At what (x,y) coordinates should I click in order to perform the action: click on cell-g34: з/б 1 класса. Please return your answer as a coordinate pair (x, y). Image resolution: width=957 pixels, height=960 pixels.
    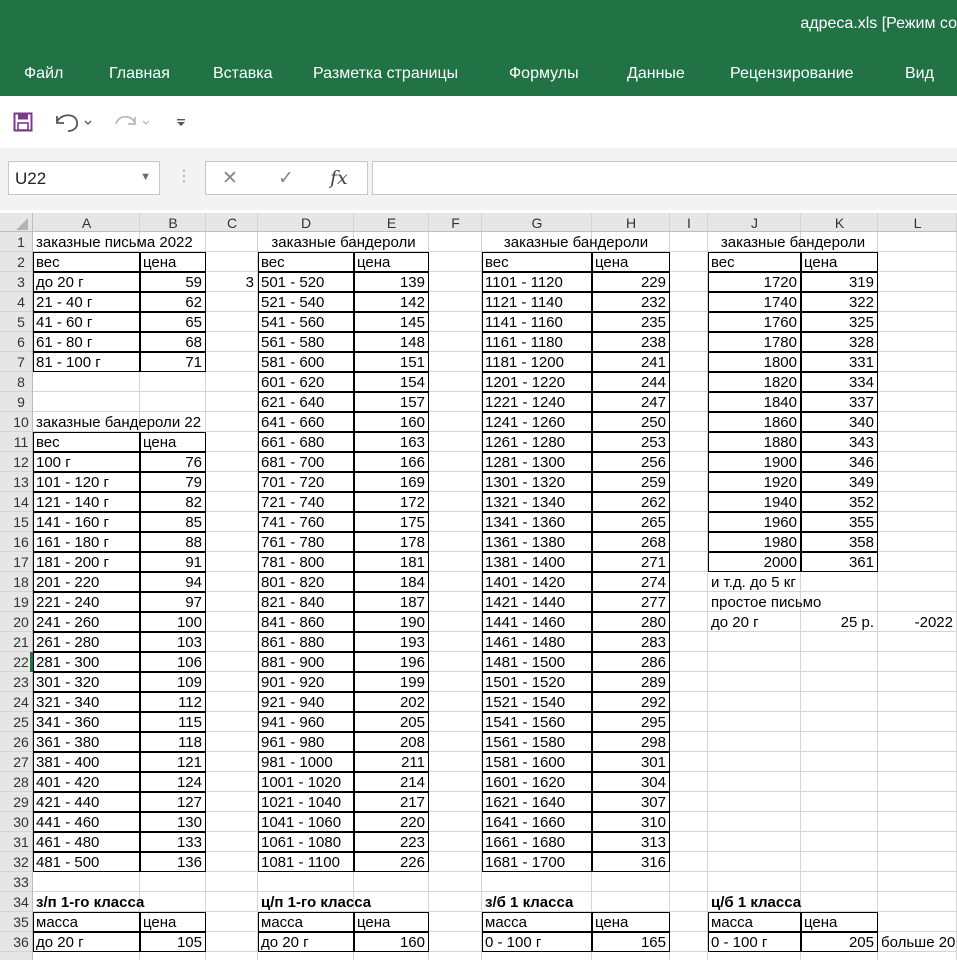
    Looking at the image, I should click on (529, 902).